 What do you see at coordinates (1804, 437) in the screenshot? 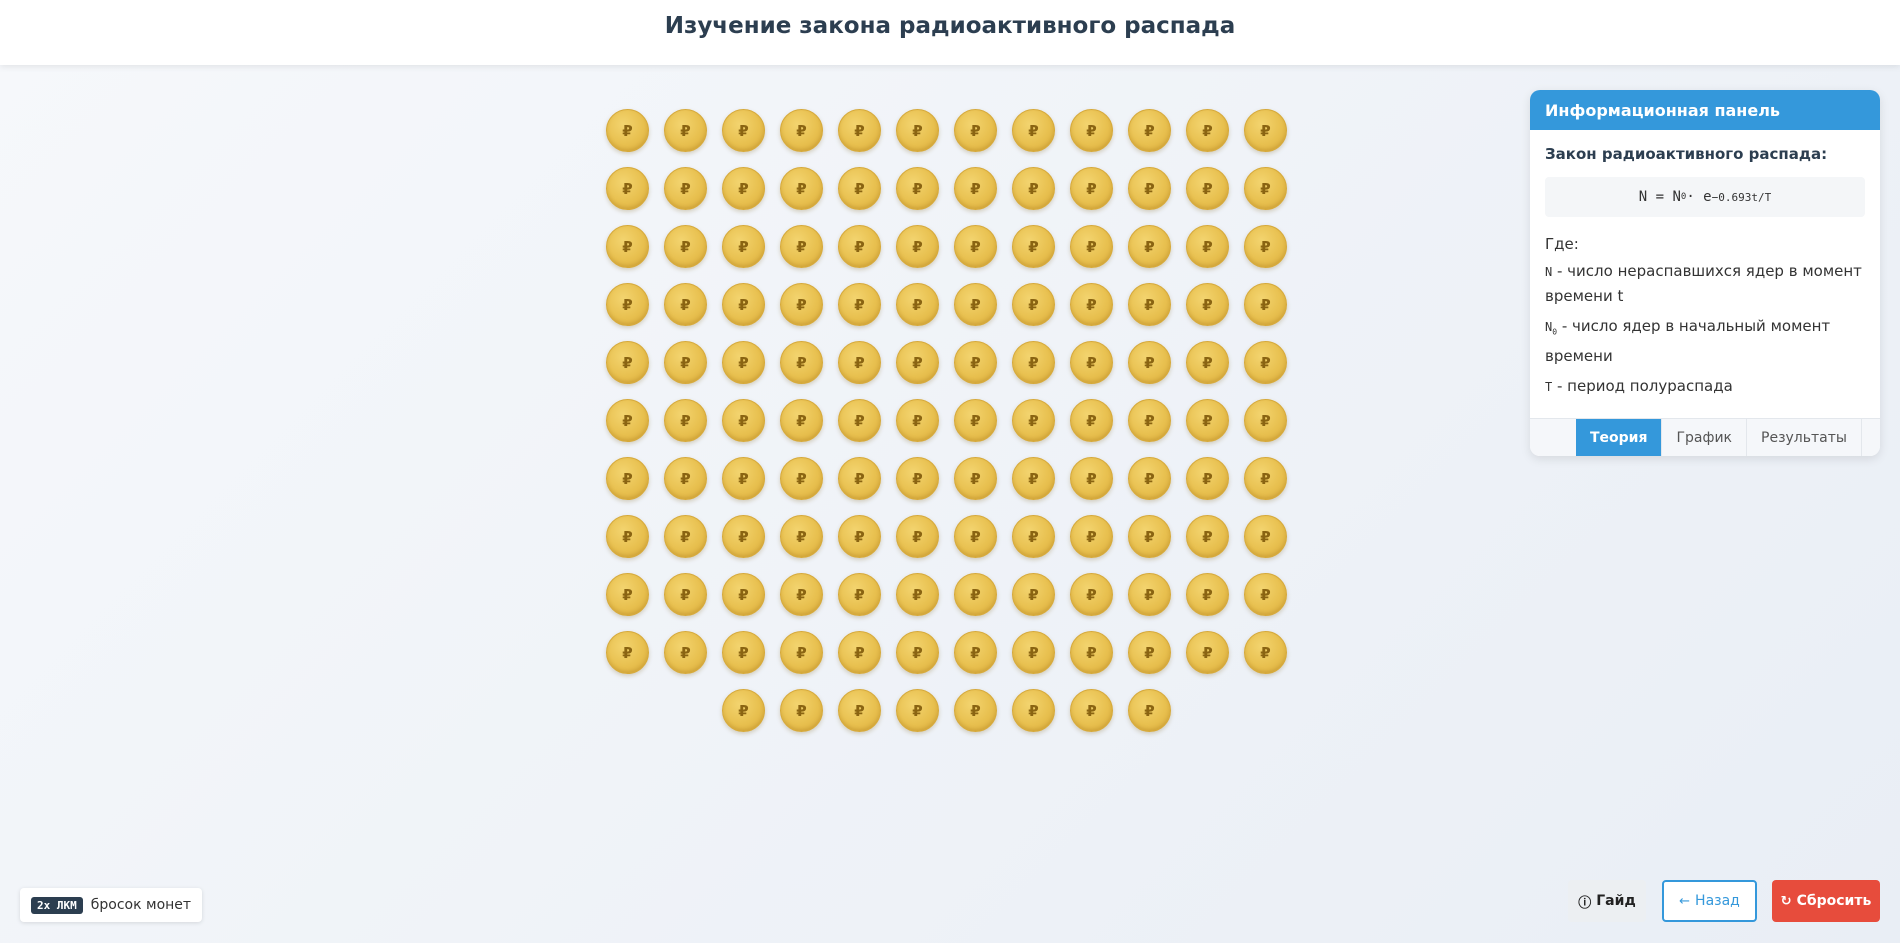
I see `tab-results: Результаты` at bounding box center [1804, 437].